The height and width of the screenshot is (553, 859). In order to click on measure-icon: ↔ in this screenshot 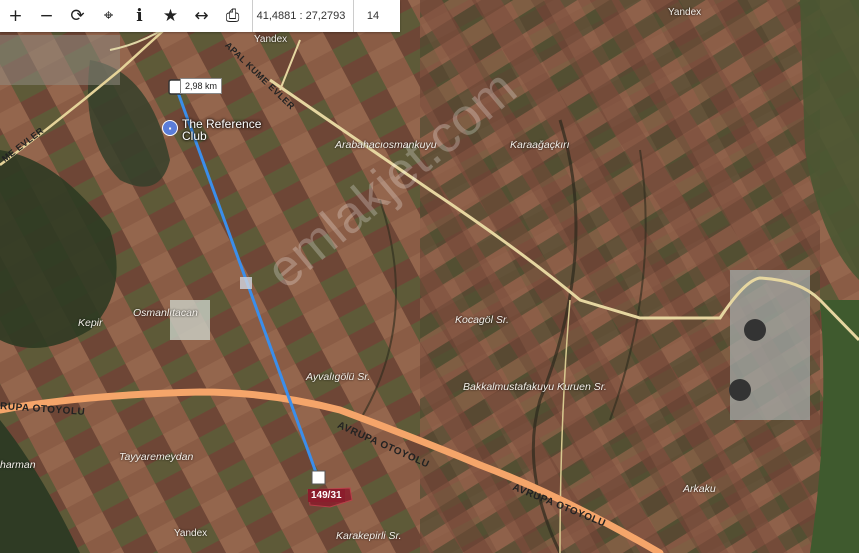, I will do `click(201, 16)`.